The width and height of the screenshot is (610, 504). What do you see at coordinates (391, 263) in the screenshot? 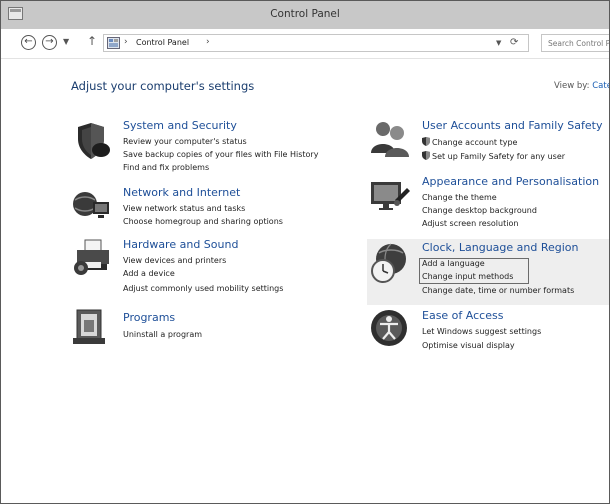
I see `clock-globe-icon` at bounding box center [391, 263].